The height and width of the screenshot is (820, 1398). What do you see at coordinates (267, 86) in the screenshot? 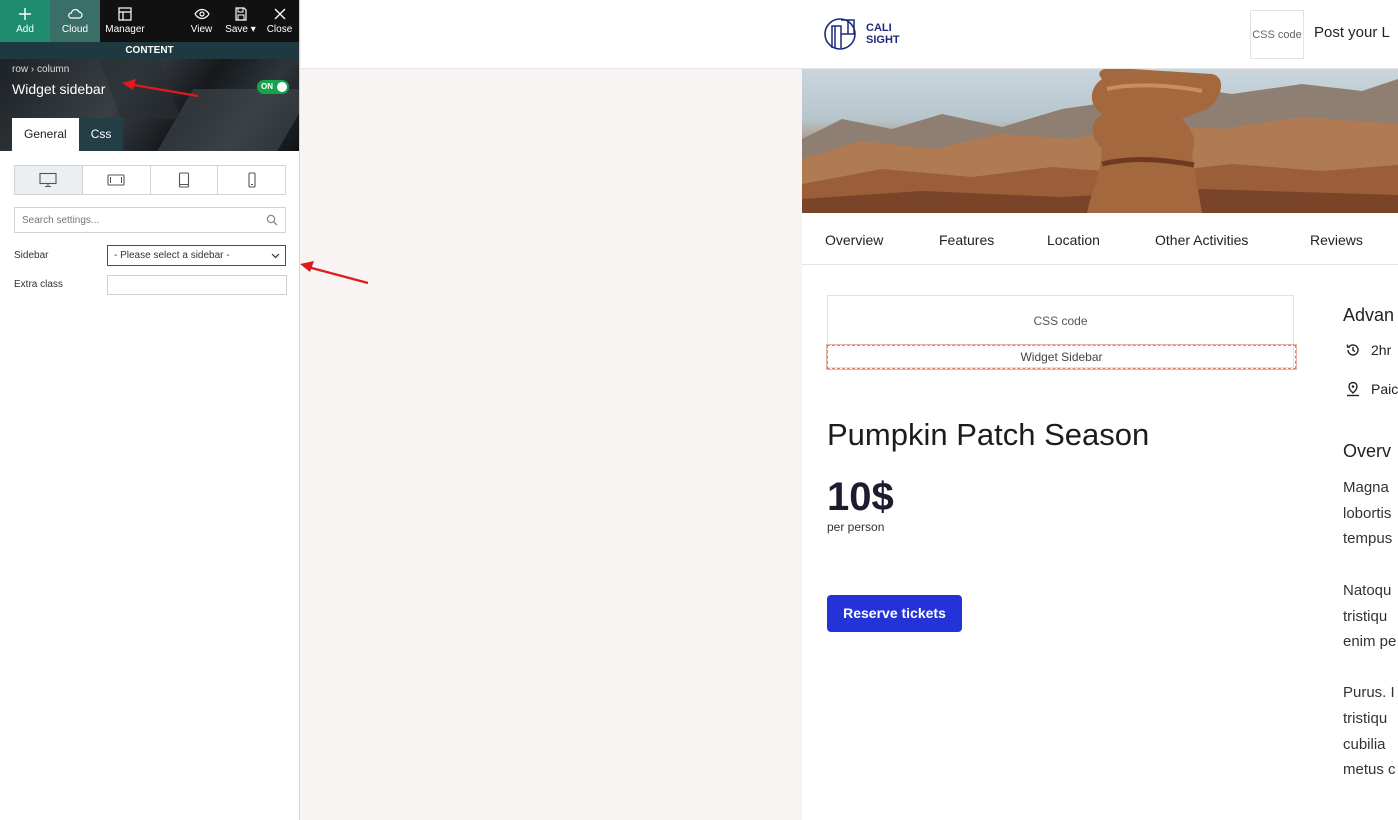
I see `toggle-label: ON` at bounding box center [267, 86].